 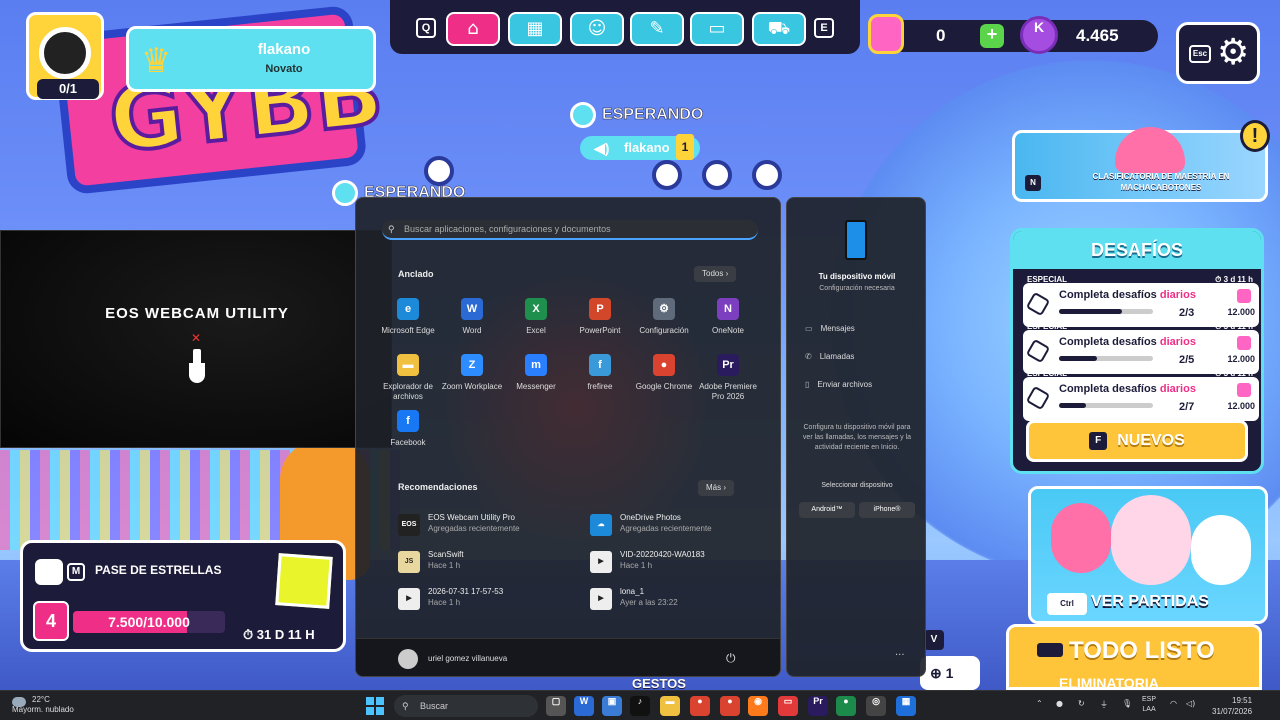 I want to click on volume-icon: ◁), so click(x=1190, y=703).